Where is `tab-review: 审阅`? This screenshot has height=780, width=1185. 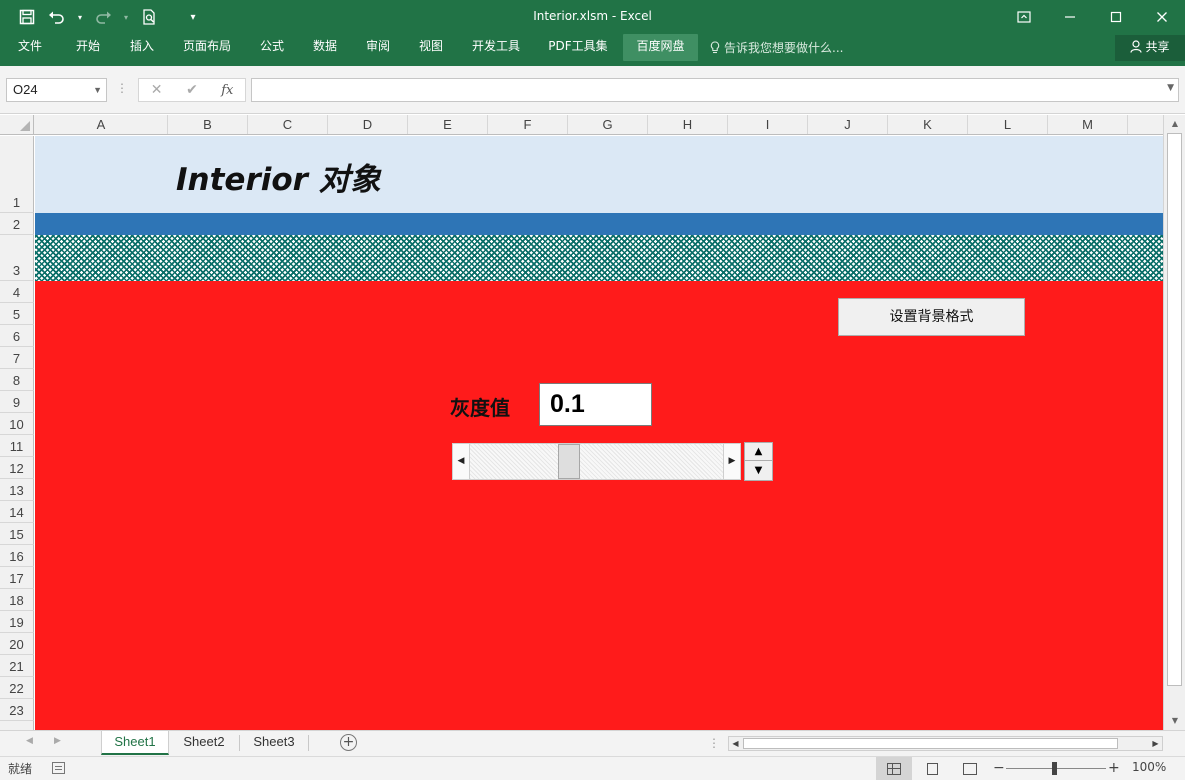 tab-review: 审阅 is located at coordinates (378, 47).